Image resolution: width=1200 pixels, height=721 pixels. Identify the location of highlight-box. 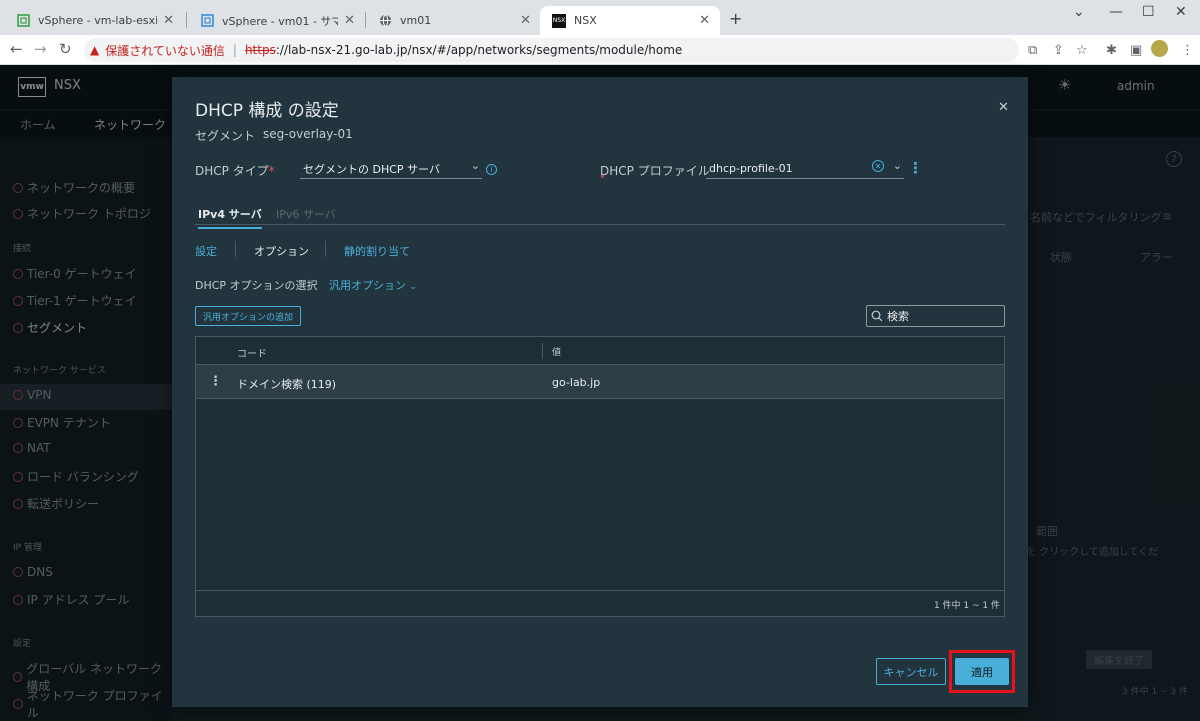
(982, 671).